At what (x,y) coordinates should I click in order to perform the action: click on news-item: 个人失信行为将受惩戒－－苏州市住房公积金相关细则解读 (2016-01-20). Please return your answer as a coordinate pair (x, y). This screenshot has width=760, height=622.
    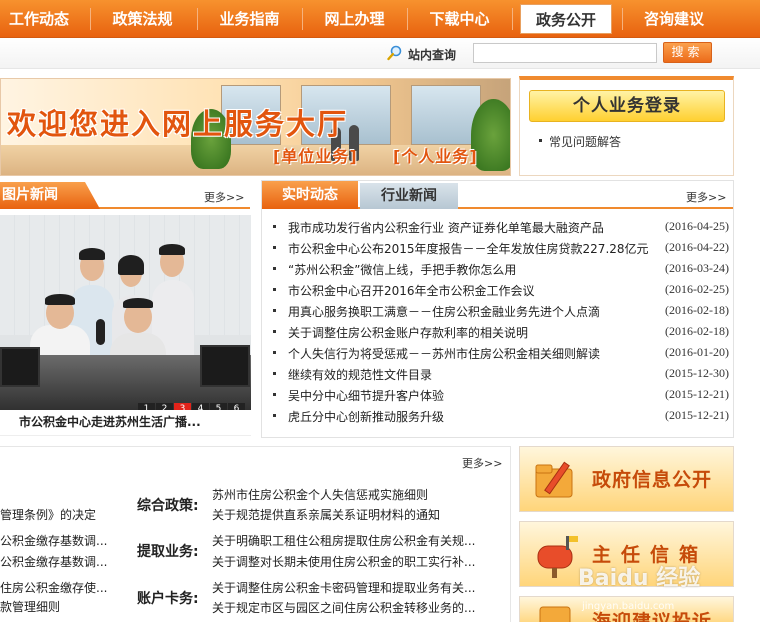
    Looking at the image, I should click on (497, 353).